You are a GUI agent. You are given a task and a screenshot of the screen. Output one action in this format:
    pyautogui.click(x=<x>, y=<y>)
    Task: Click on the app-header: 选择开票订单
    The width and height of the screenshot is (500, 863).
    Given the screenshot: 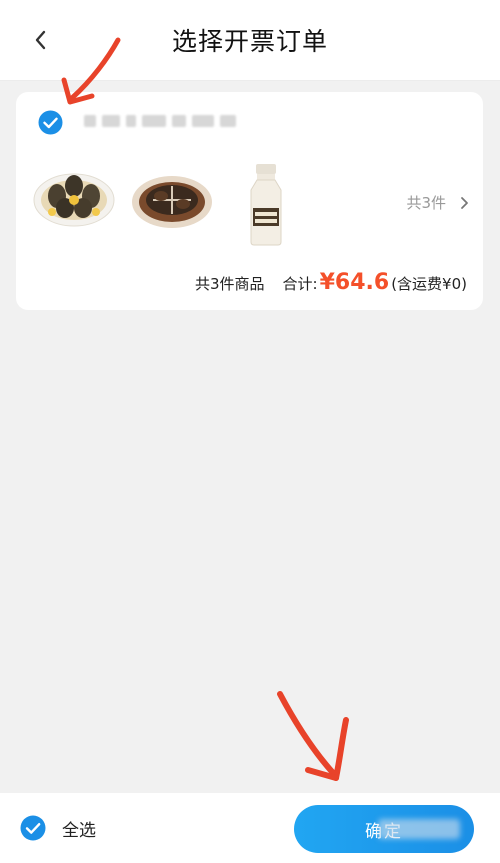 What is the action you would take?
    pyautogui.click(x=250, y=40)
    